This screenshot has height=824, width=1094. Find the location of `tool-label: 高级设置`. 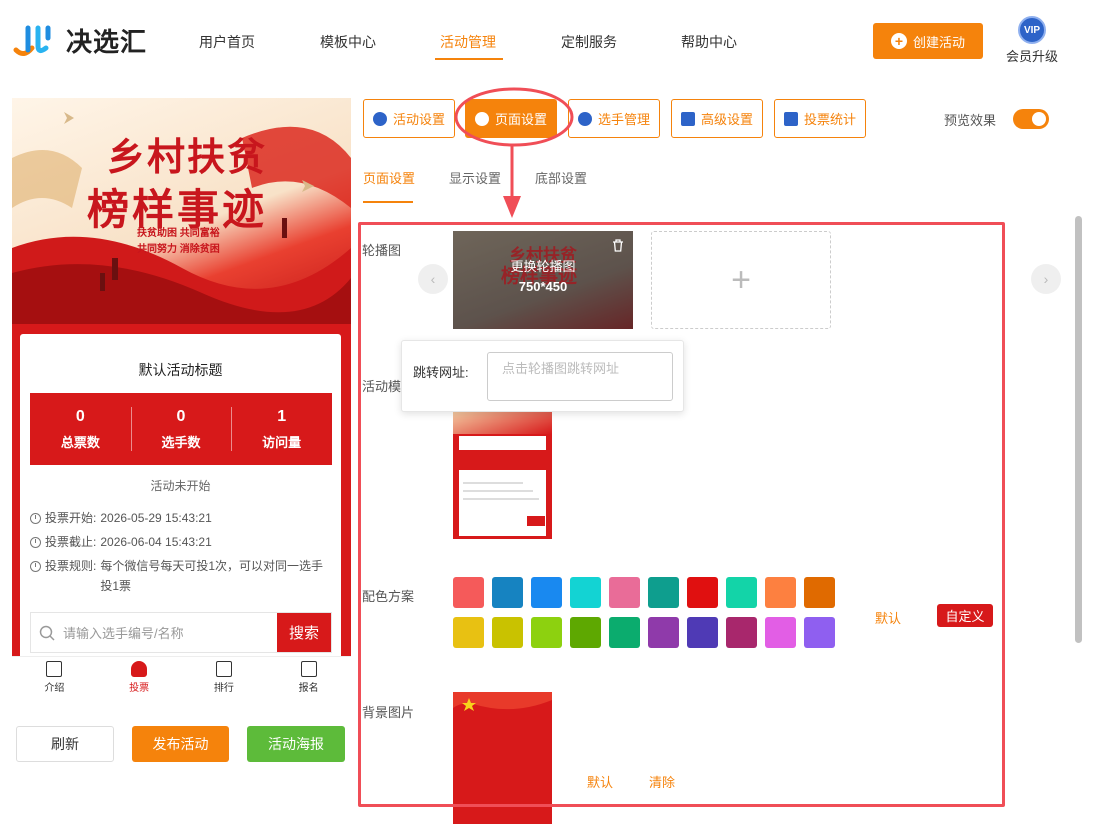

tool-label: 高级设置 is located at coordinates (726, 119).